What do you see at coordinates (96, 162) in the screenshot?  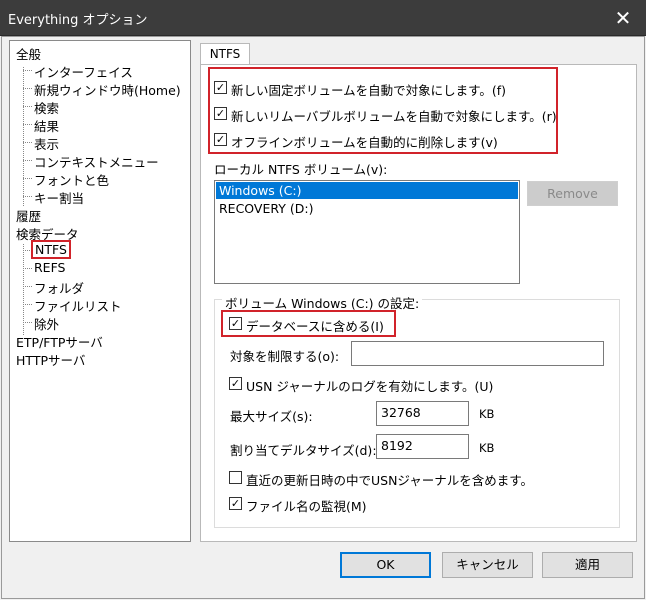 I see `tree-item-label: コンテキストメニュー` at bounding box center [96, 162].